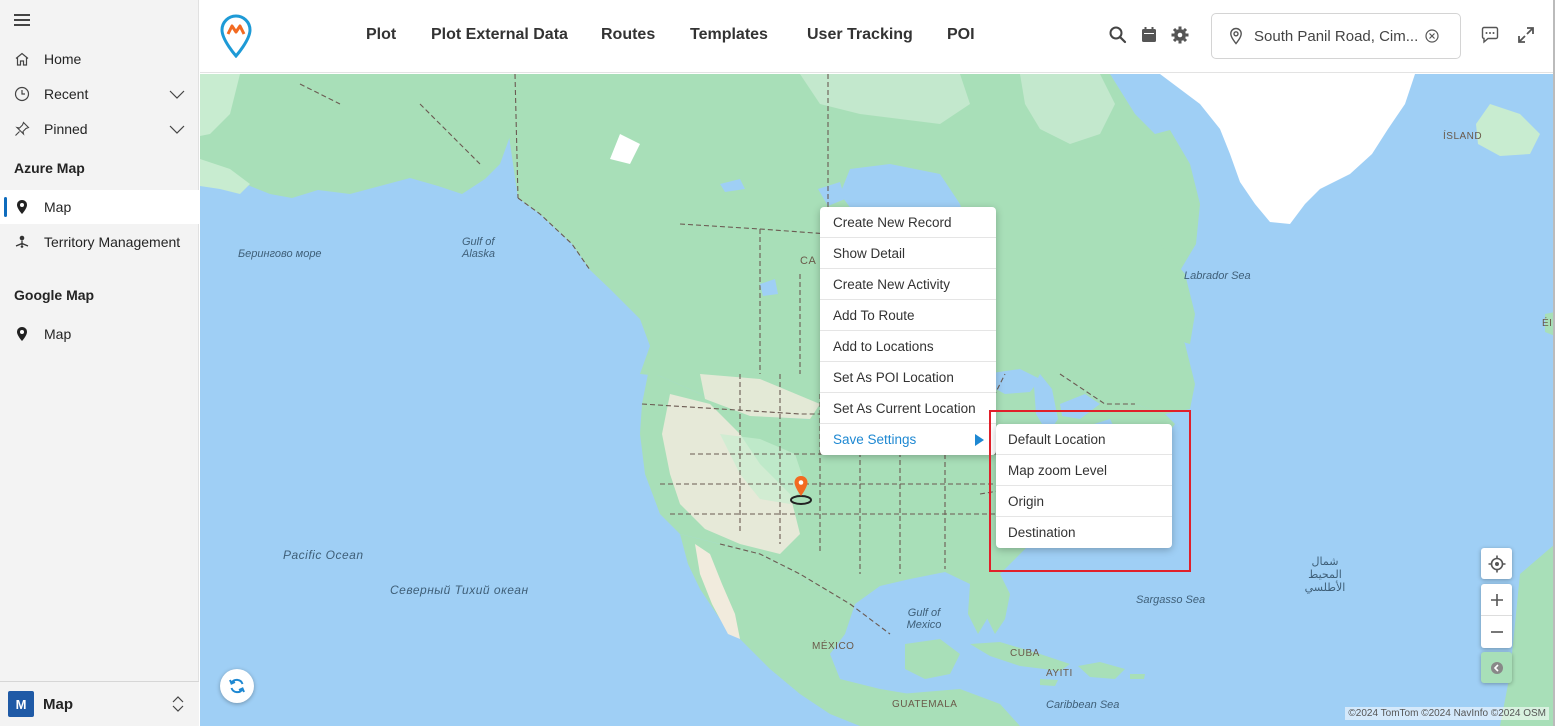 The width and height of the screenshot is (1555, 726). I want to click on menu-item-add-to-locations: Add to Locations, so click(908, 346).